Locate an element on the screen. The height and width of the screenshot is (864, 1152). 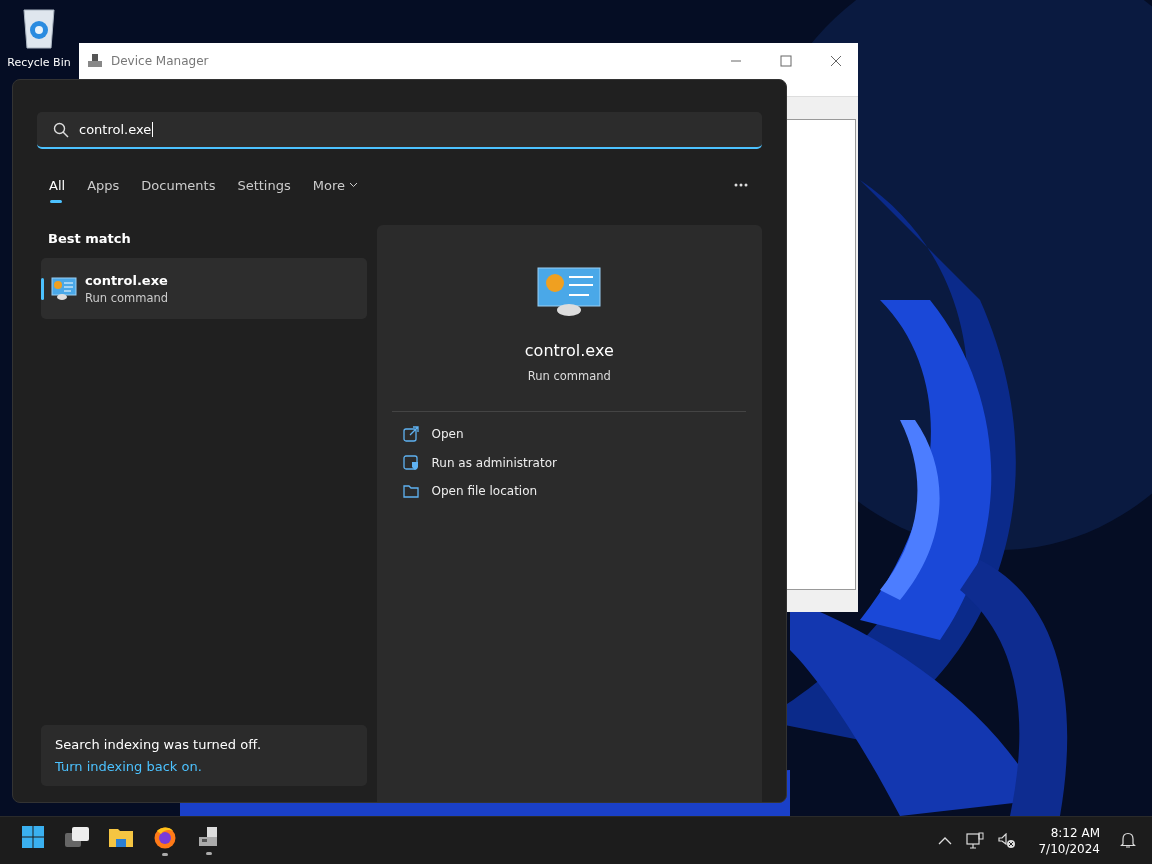
section-heading: Best match is located at coordinates (90, 238).